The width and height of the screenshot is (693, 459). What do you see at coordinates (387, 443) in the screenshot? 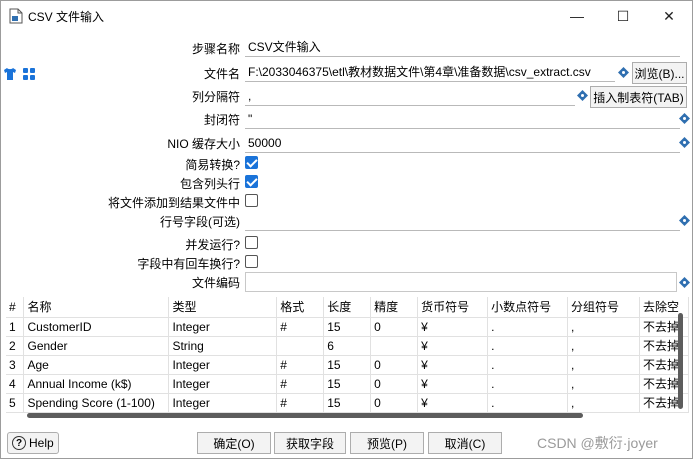
I see `preview-button: 预览(P)` at bounding box center [387, 443].